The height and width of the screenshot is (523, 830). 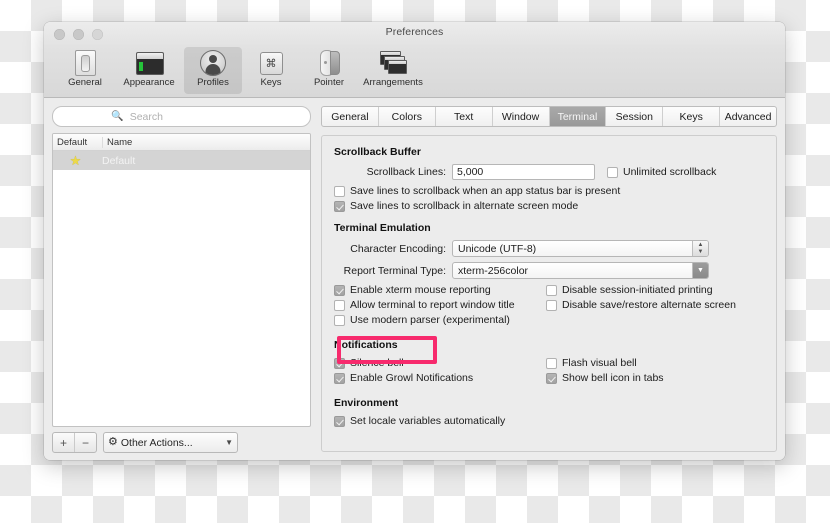 I want to click on disable-printing-label: Disable session-initiated printing, so click(x=637, y=290).